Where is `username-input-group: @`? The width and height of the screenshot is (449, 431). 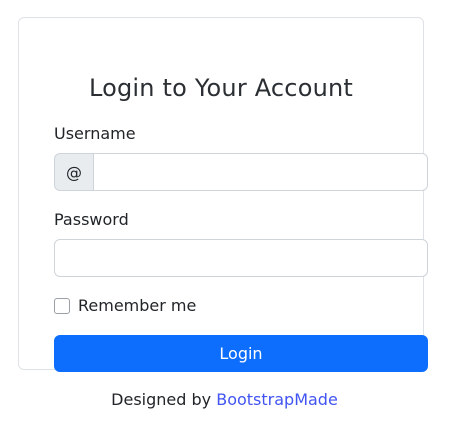 username-input-group: @ is located at coordinates (241, 172).